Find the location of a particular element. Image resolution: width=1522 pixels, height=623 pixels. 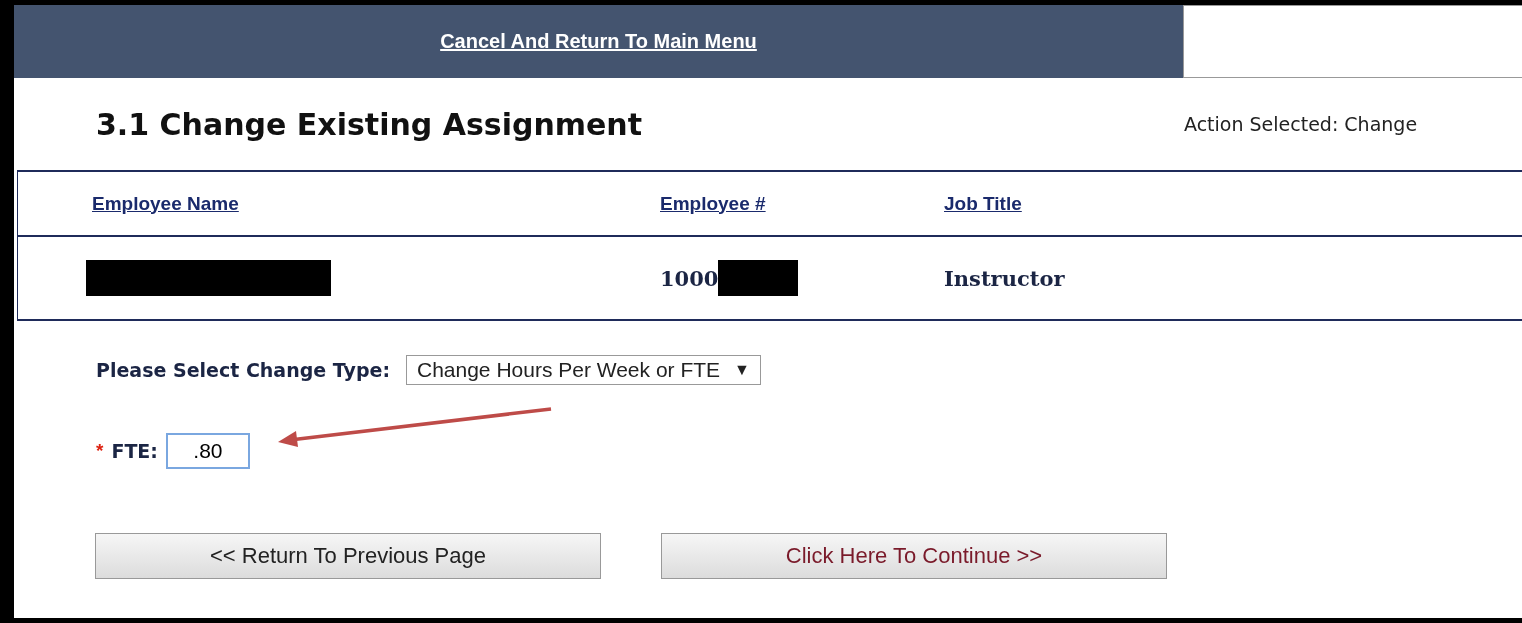

column-header-link: Employee Name is located at coordinates (339, 203).